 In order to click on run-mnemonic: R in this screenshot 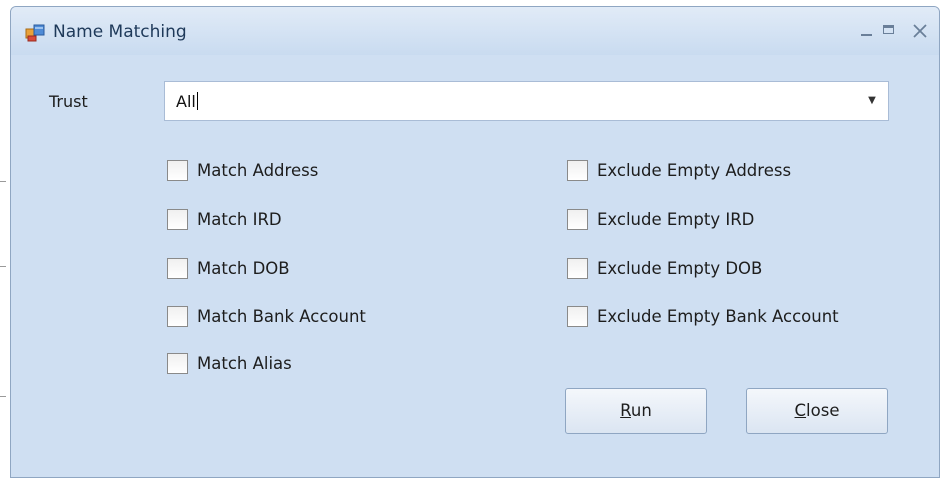, I will do `click(625, 410)`.